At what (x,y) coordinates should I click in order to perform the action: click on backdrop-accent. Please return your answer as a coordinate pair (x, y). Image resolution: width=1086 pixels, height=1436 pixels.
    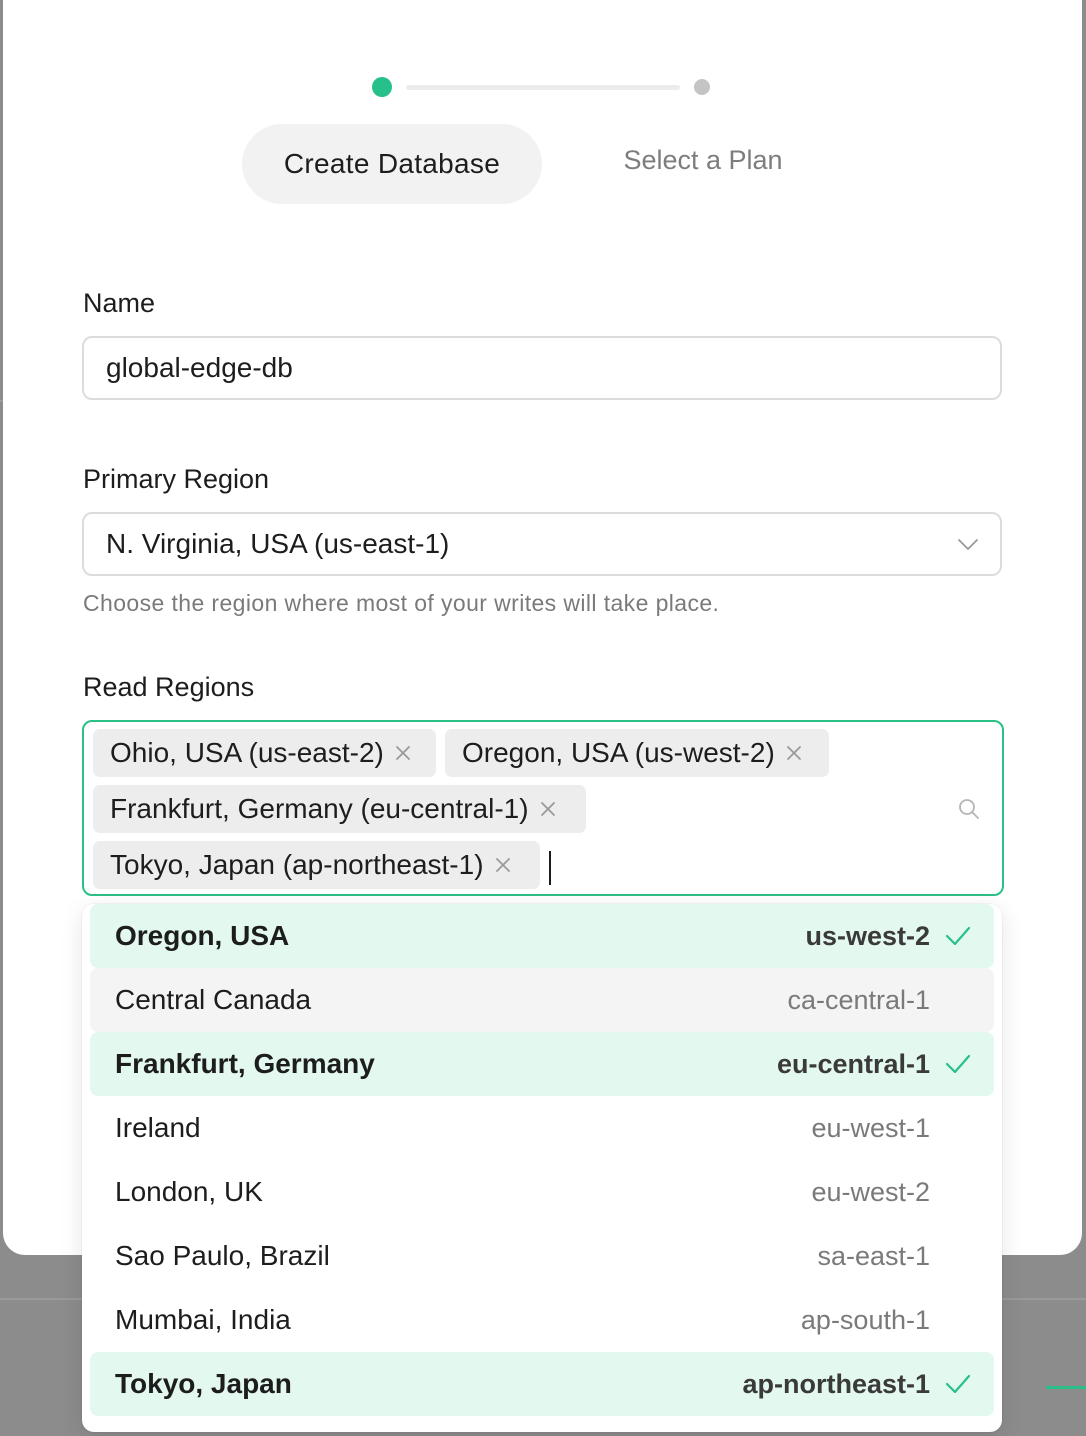
    Looking at the image, I should click on (1066, 1387).